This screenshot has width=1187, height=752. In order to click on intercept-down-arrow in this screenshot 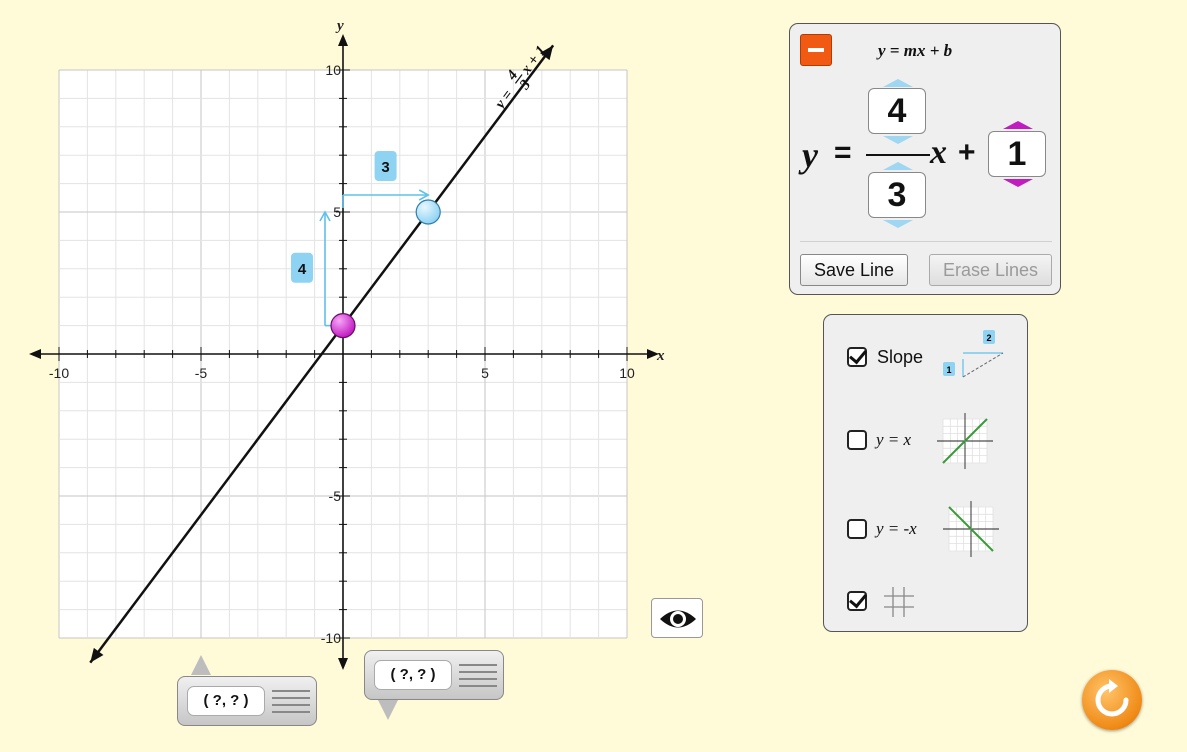, I will do `click(1018, 183)`.